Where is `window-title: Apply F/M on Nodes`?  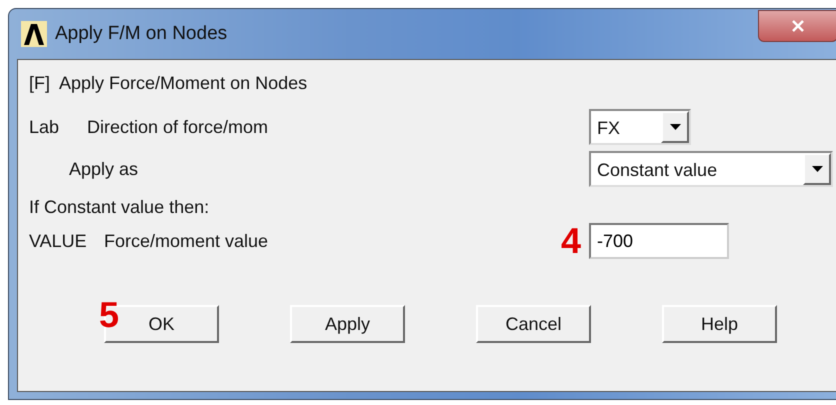 window-title: Apply F/M on Nodes is located at coordinates (141, 34).